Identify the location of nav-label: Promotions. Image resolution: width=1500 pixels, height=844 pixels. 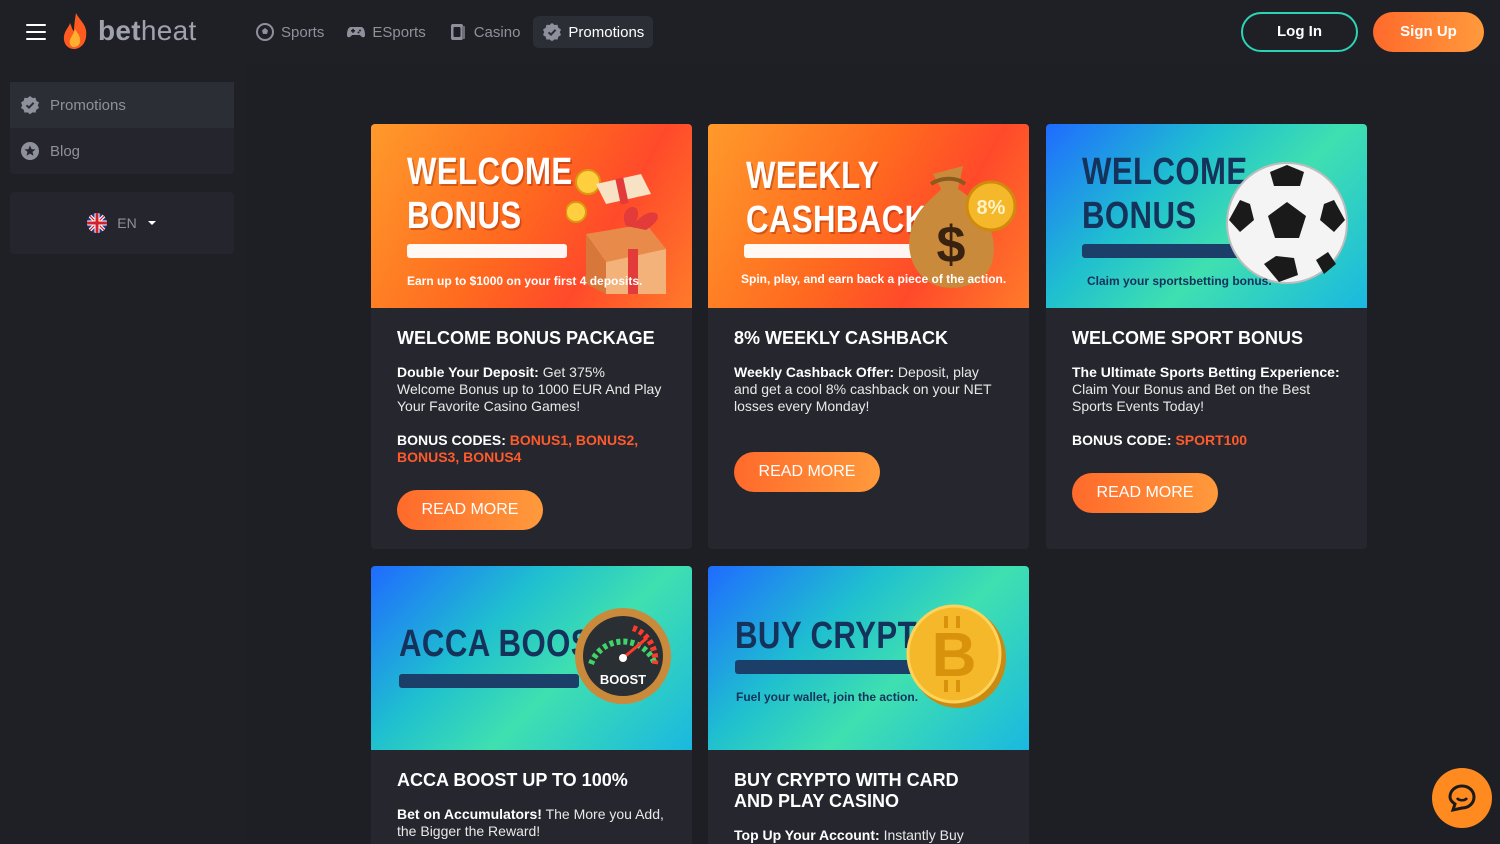
(606, 32).